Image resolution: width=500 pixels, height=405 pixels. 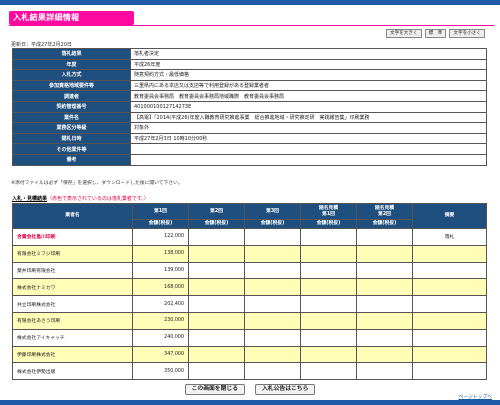 What do you see at coordinates (285, 389) in the screenshot?
I see `bid-notice-button: 入札公告はこちら` at bounding box center [285, 389].